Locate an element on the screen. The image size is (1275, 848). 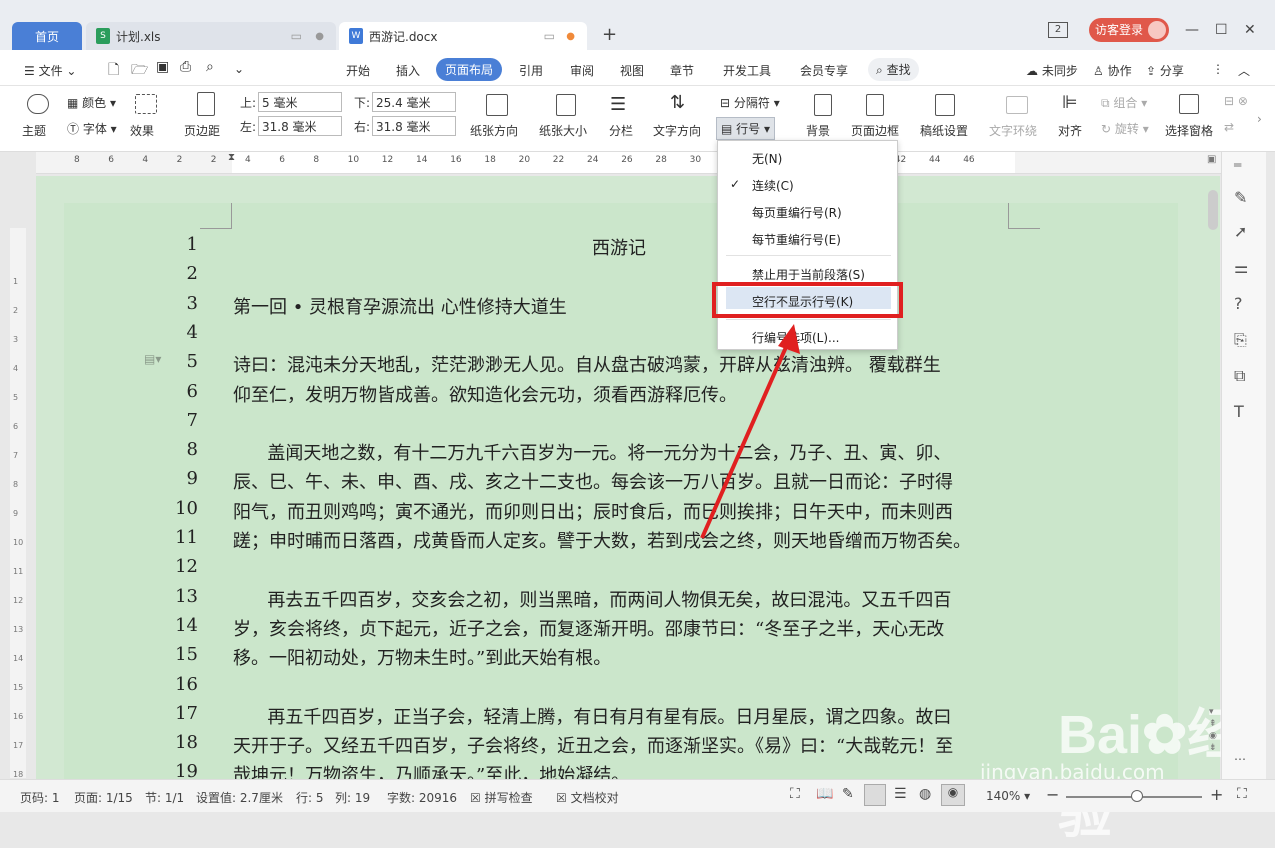
scroll-up-icon: ▣ is located at coordinates (1211, 159).